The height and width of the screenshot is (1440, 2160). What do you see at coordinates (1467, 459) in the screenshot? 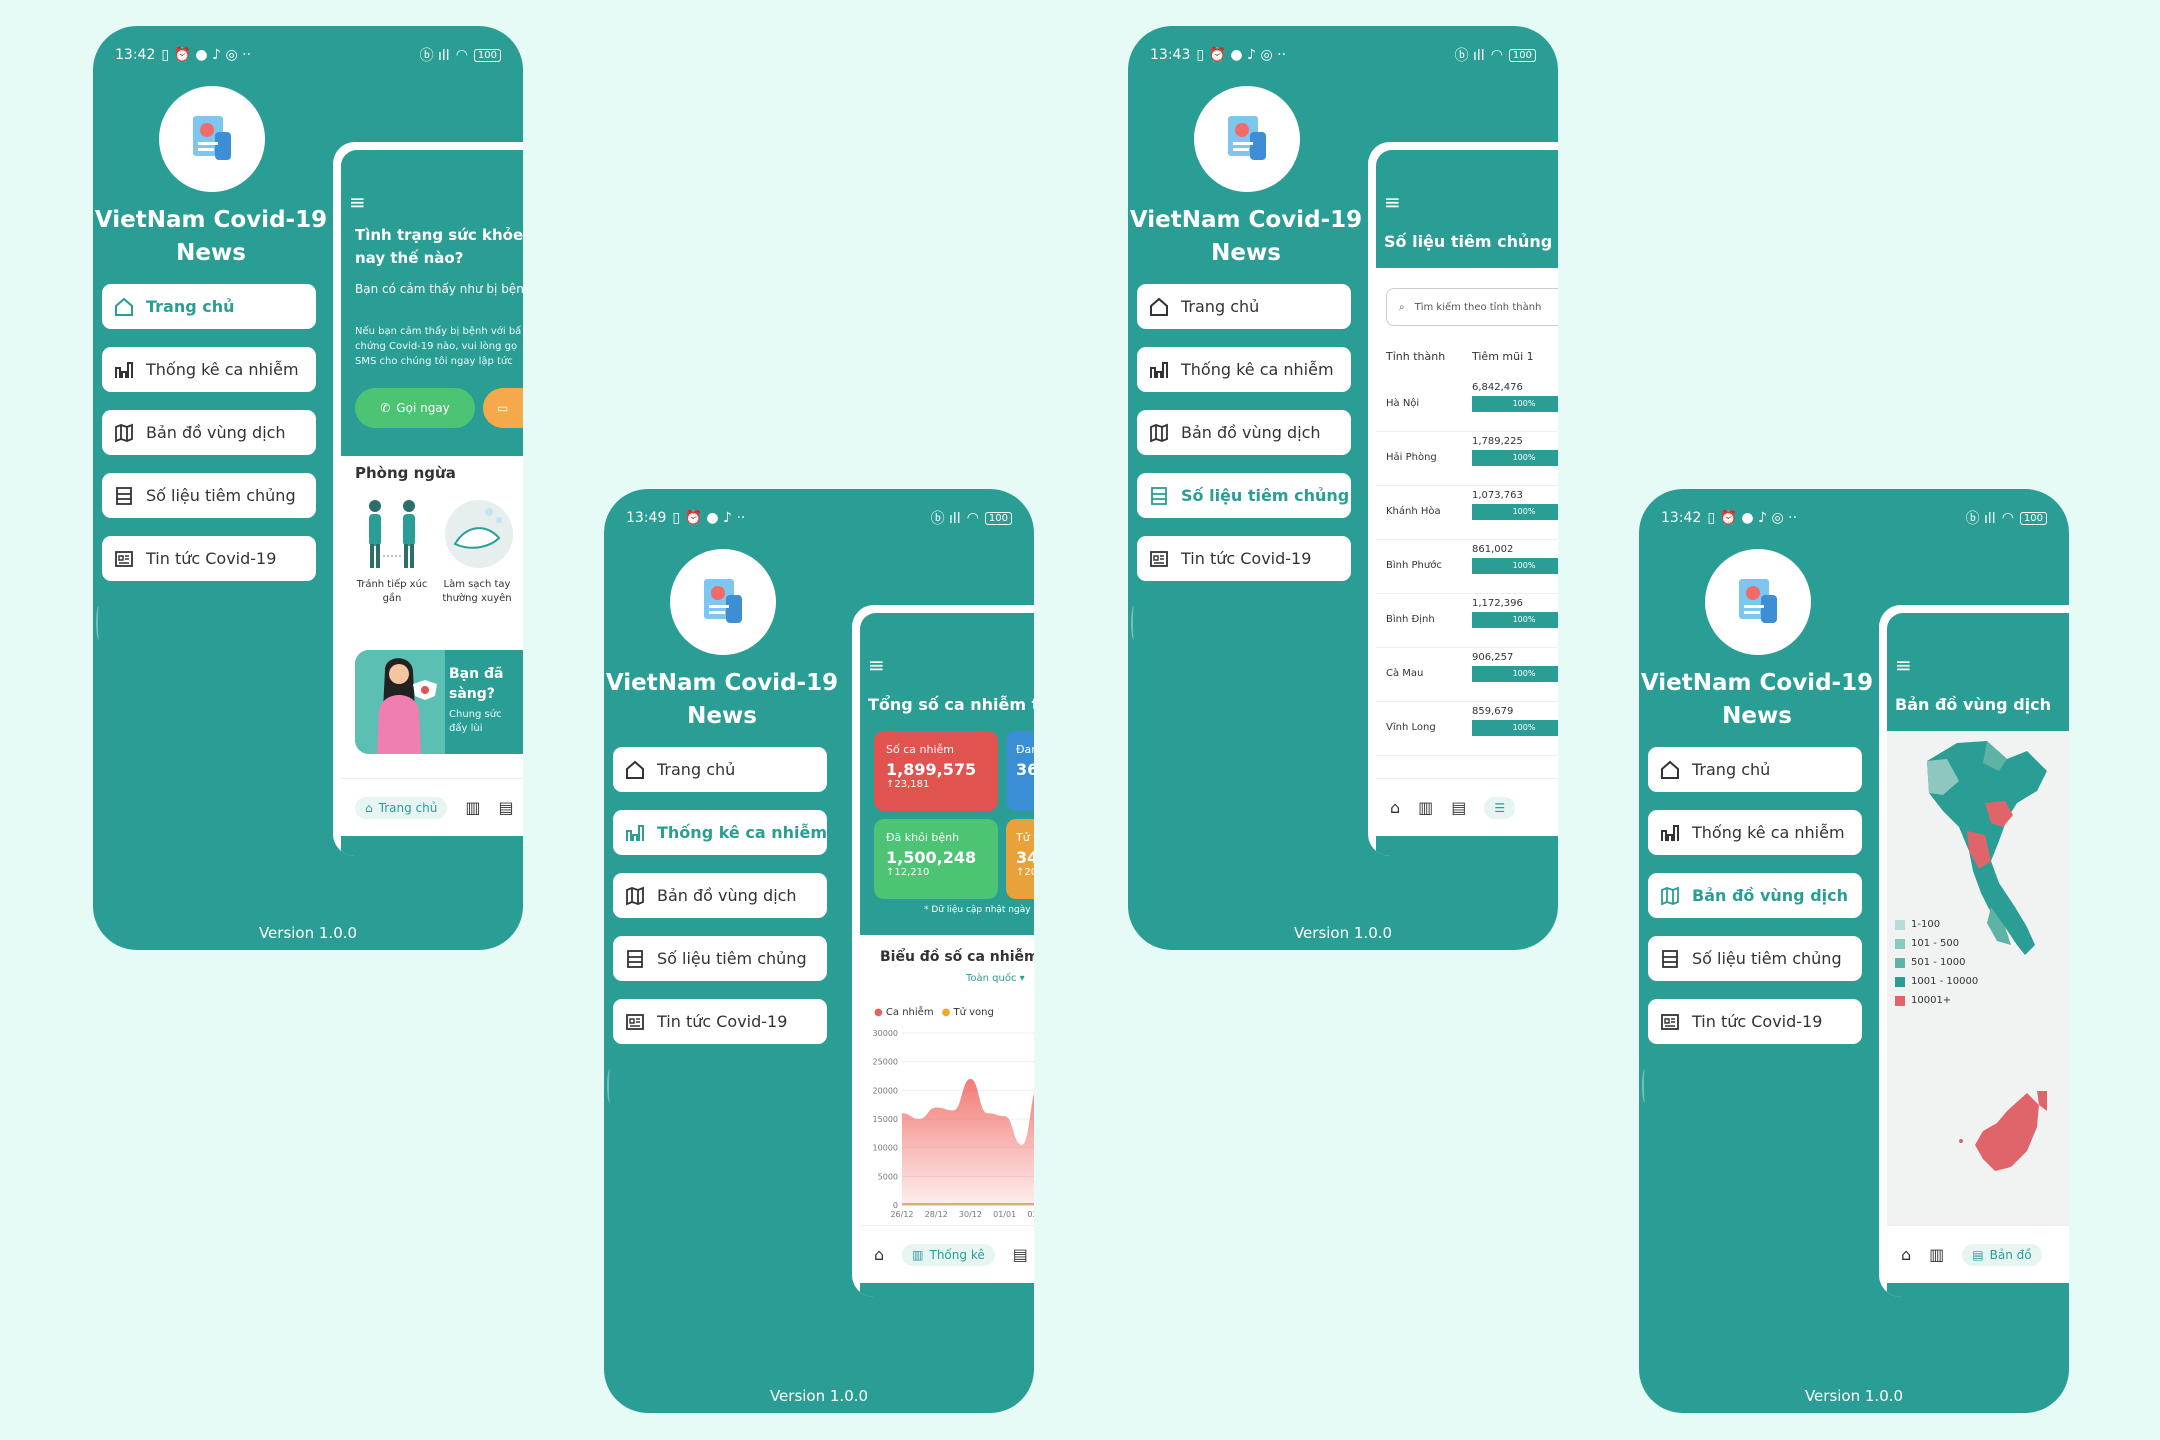
I see `table-row: Hải Phòng 1,789,225 100%` at bounding box center [1467, 459].